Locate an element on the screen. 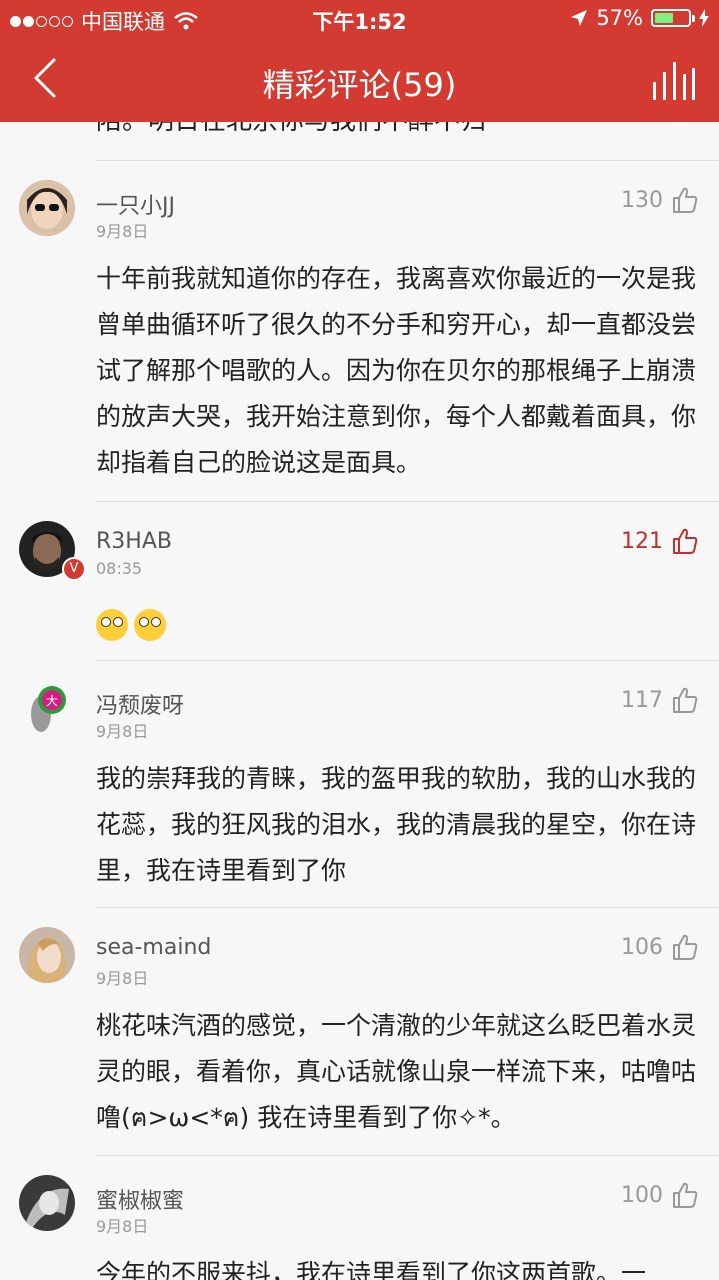  comment-emoji-row is located at coordinates (396, 624).